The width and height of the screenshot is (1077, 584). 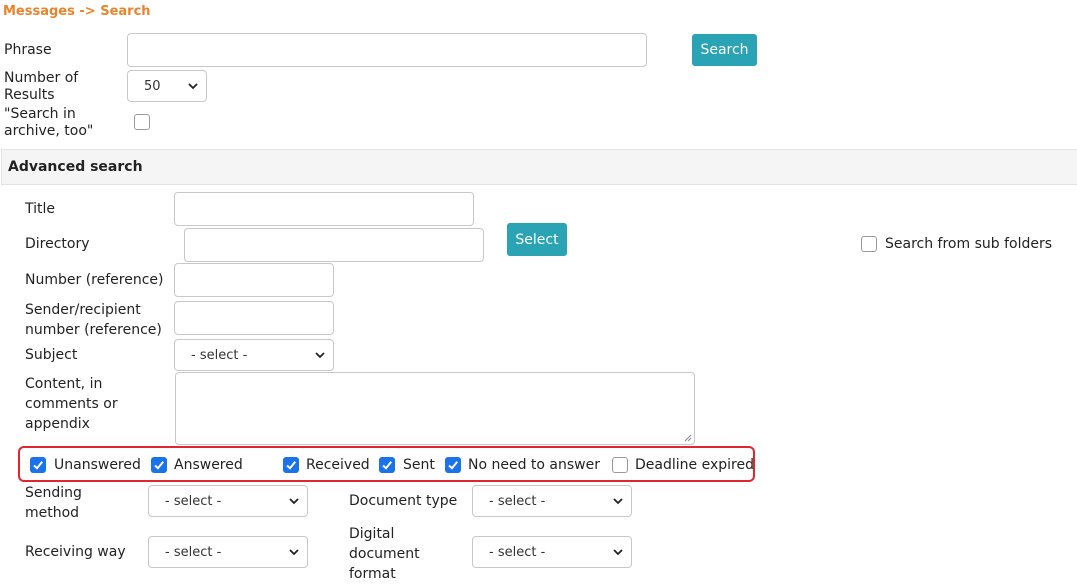 I want to click on sender-number-label-line2: number (reference), so click(x=93, y=330).